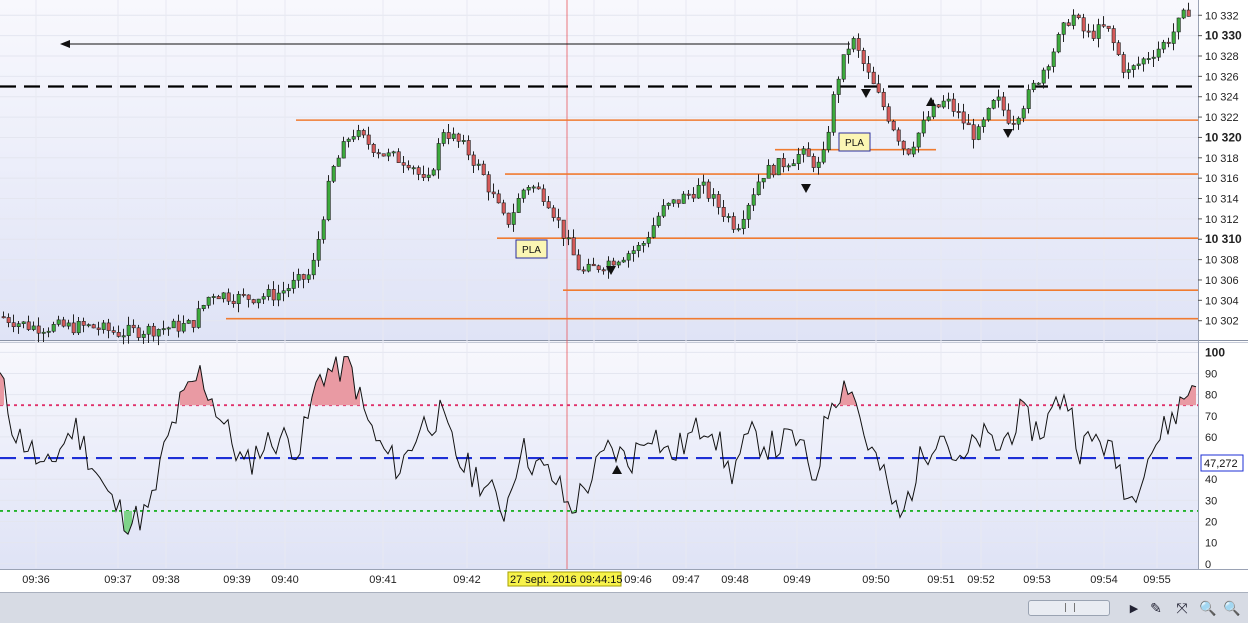  Describe the element at coordinates (1182, 608) in the screenshot. I see `zoom-fit-icon: ⤧` at that location.